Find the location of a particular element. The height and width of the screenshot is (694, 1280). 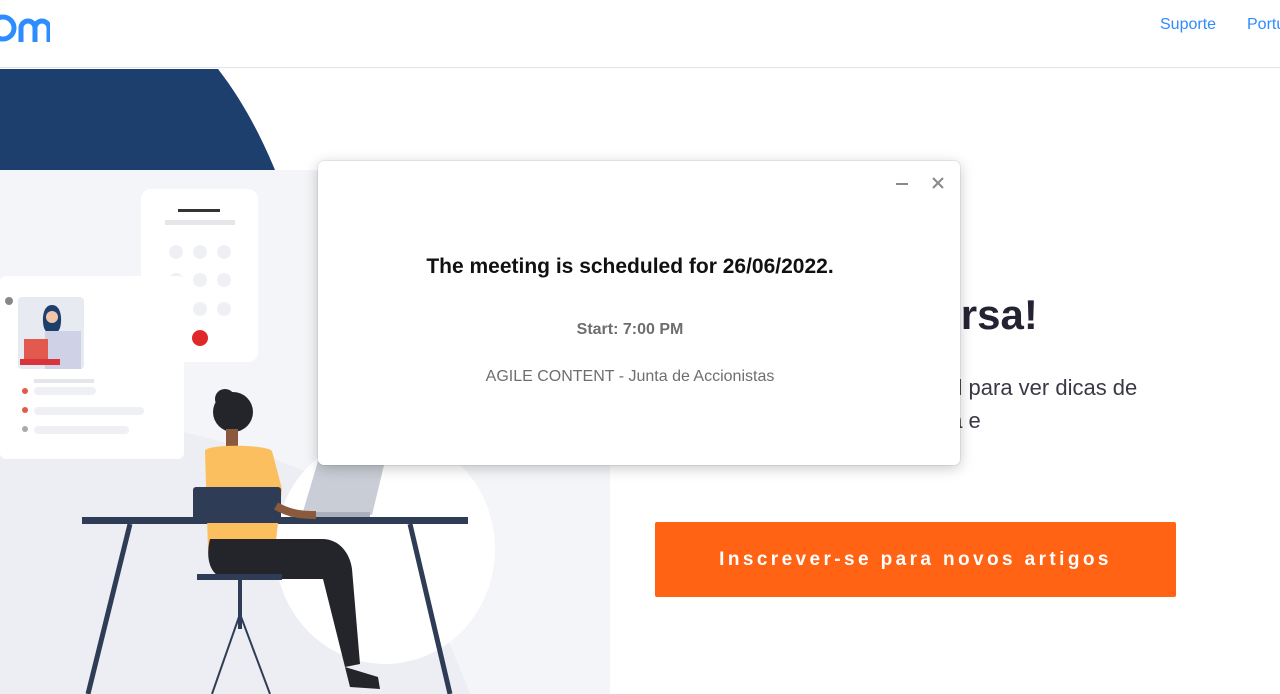

minimize-icon is located at coordinates (902, 184).